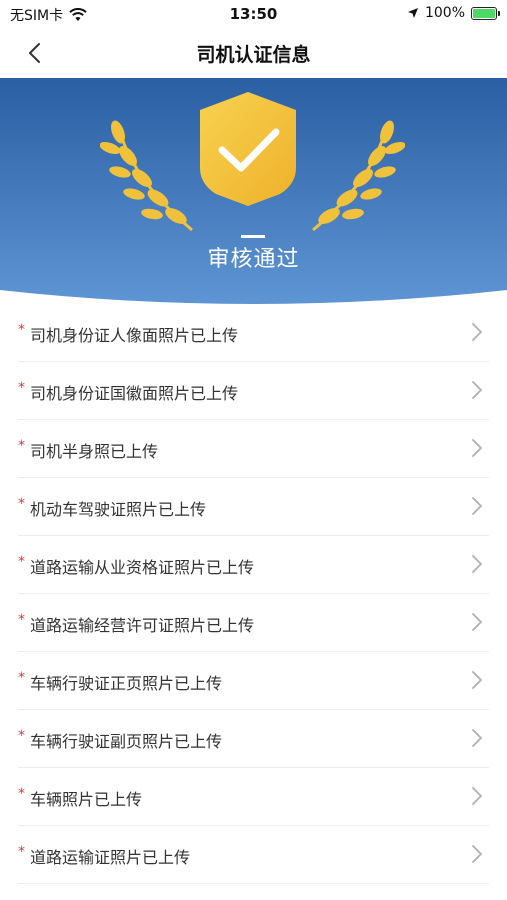 This screenshot has height=900, width=507. Describe the element at coordinates (253, 739) in the screenshot. I see `list-item: * 车辆行驶证副页照片已上传` at that location.